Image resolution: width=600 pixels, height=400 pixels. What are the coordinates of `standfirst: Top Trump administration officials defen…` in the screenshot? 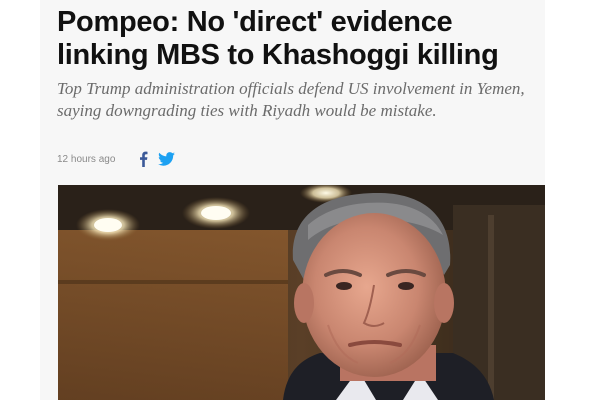 It's located at (291, 99).